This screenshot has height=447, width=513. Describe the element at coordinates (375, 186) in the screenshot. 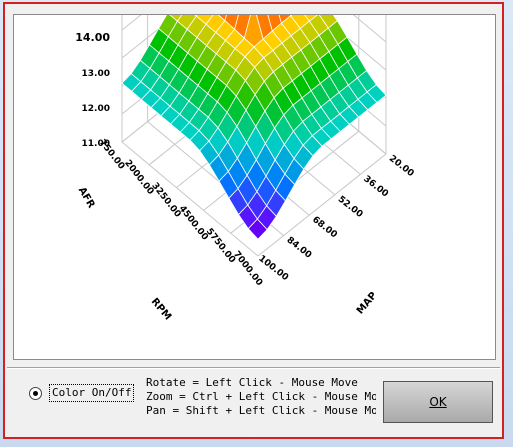

I see `map-tick: 36.00` at that location.